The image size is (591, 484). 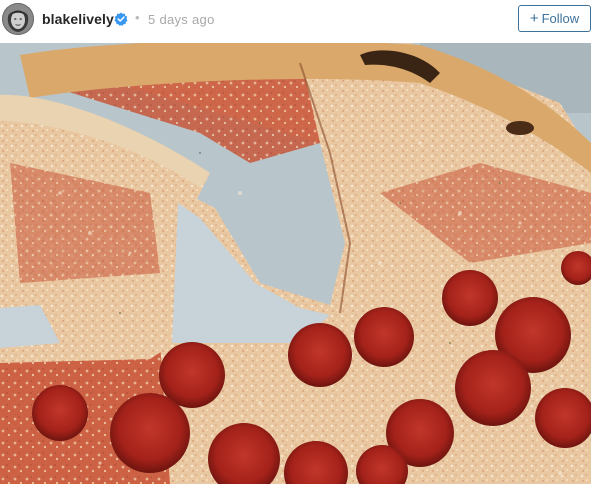 I want to click on follow-button: + Follow, so click(x=554, y=18).